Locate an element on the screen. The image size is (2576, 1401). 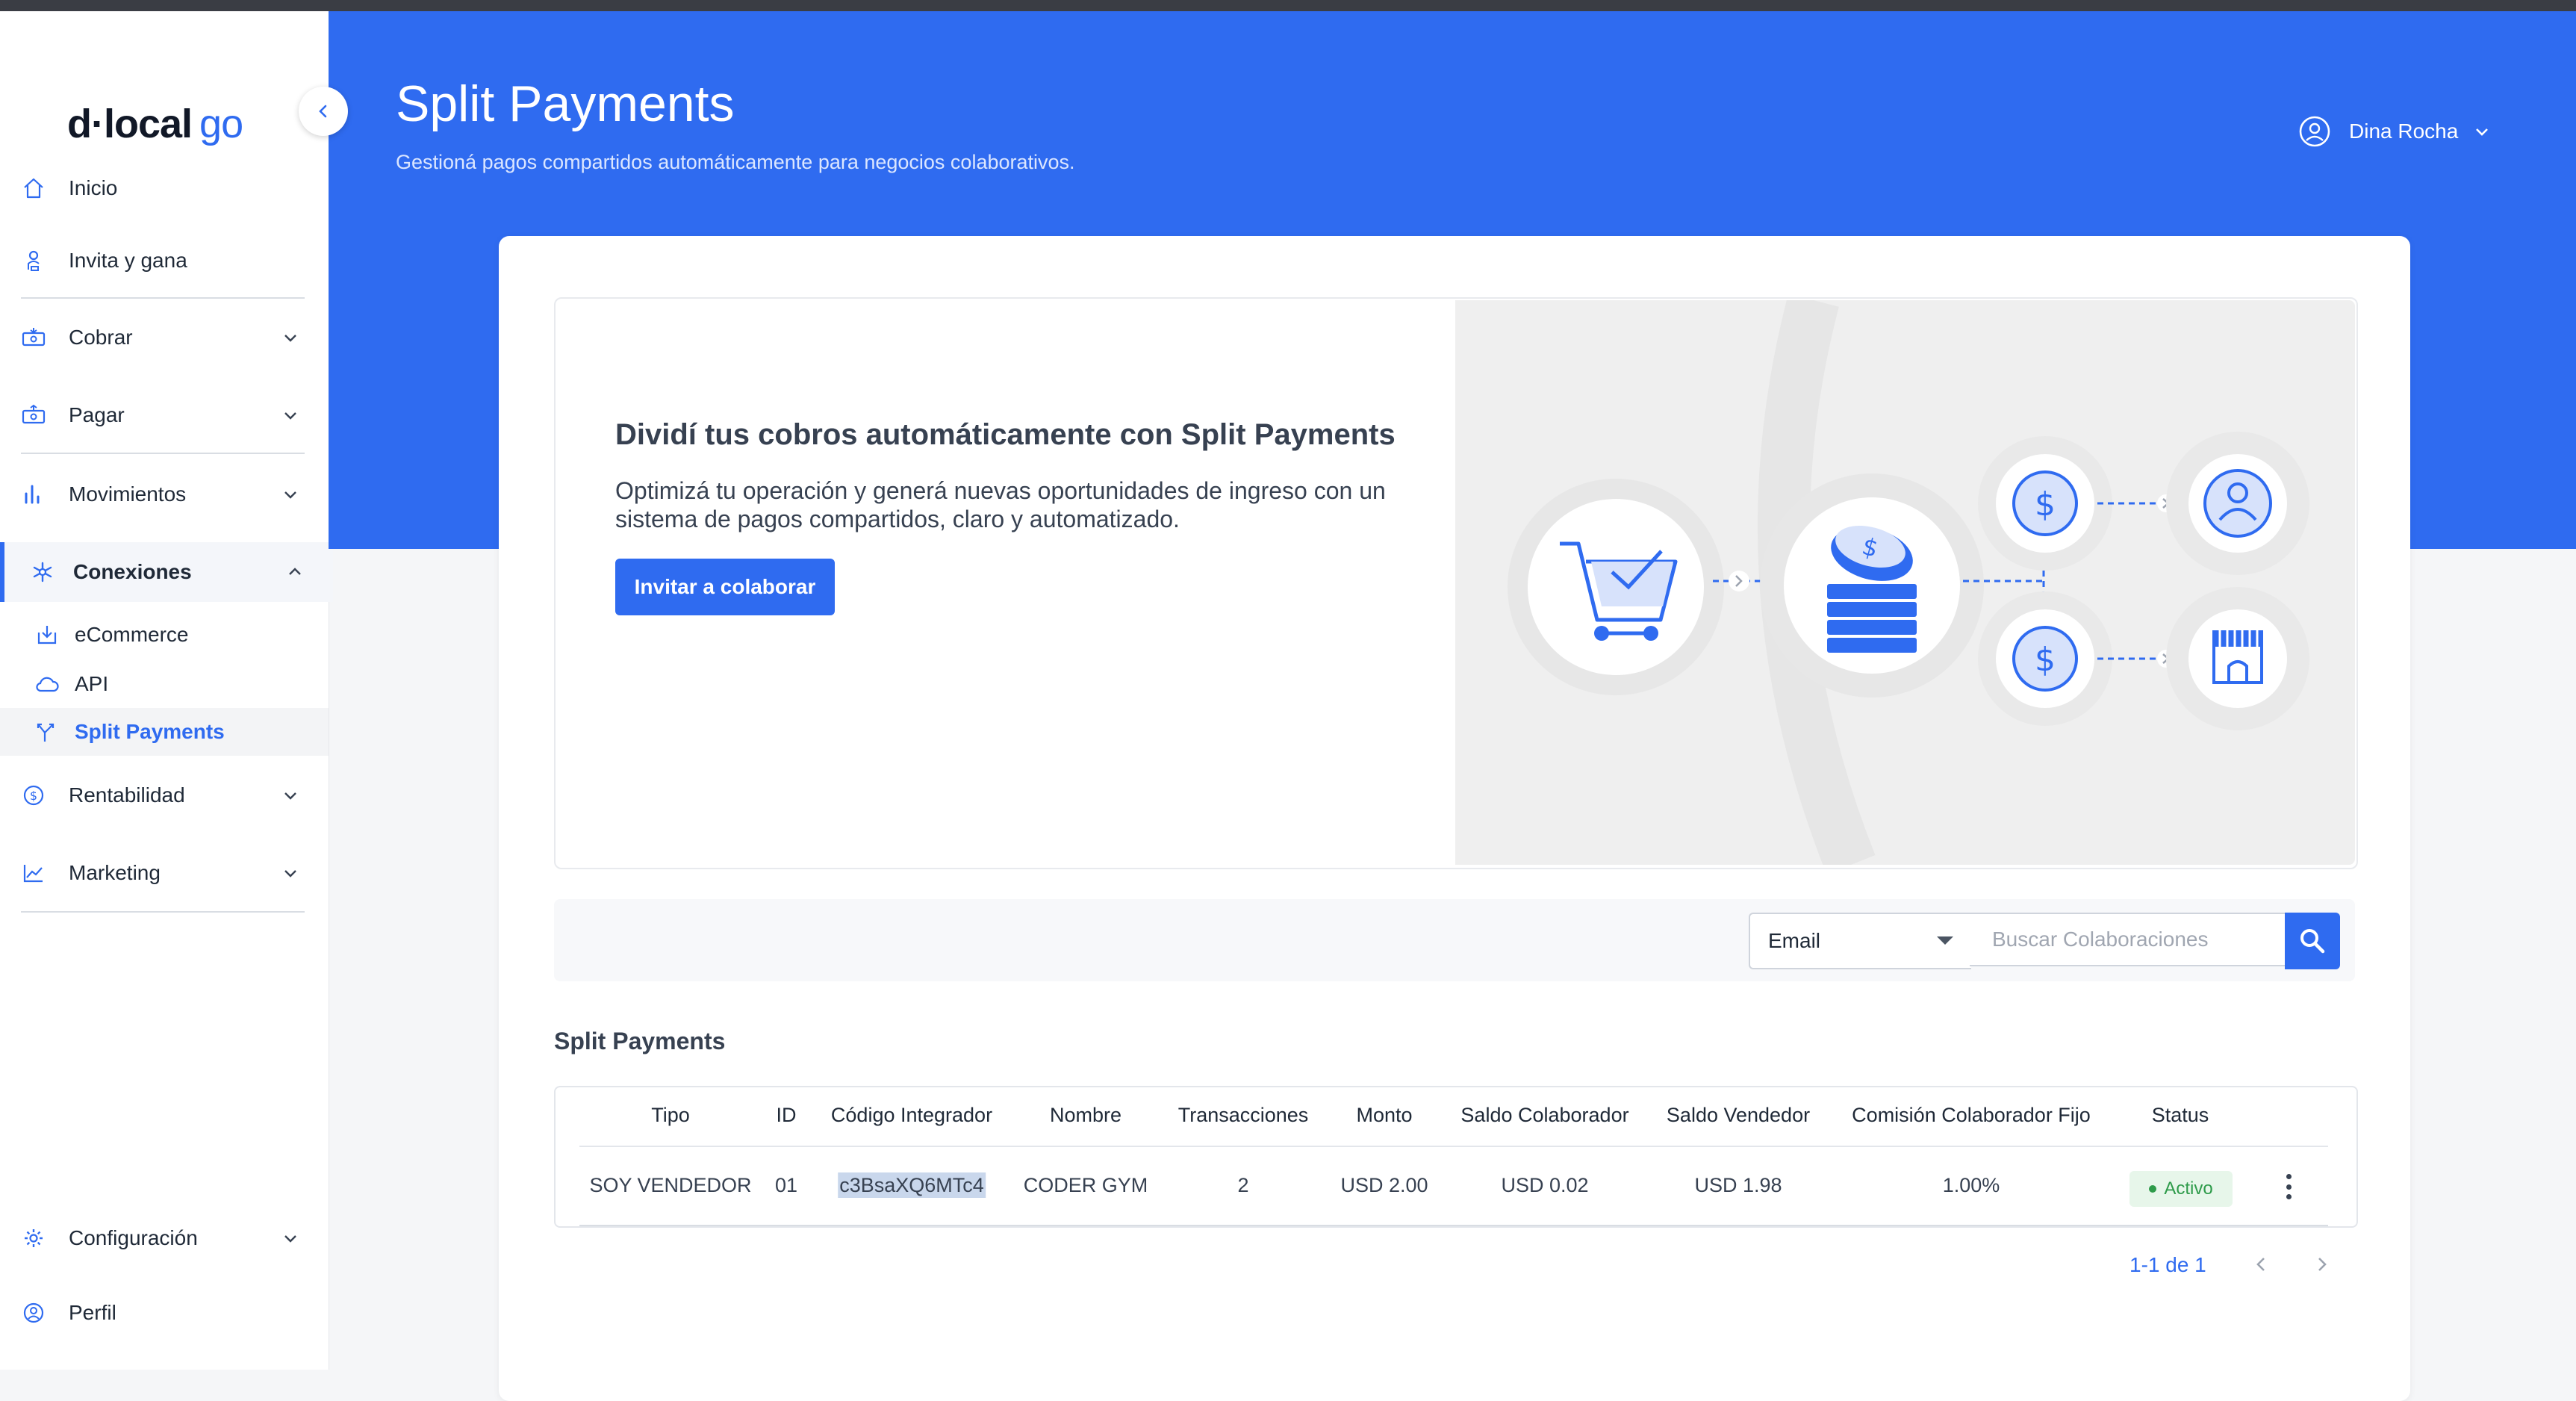
column-header-nombre: Nombre is located at coordinates (1085, 1115).